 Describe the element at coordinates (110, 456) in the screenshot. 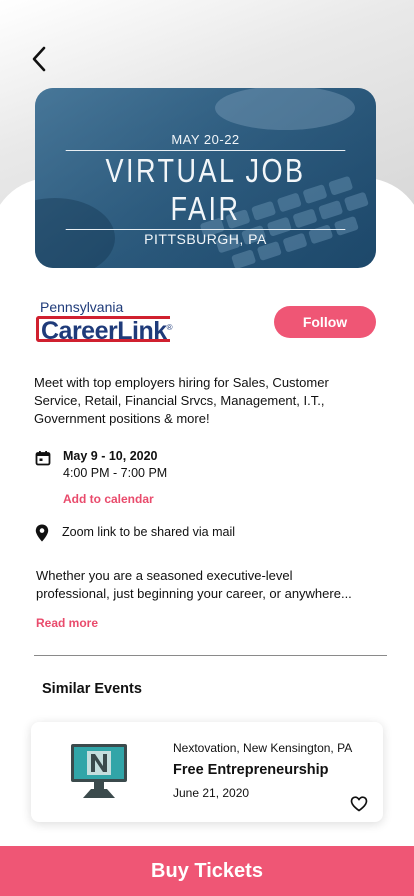

I see `event-date: May 9 - 10, 2020` at that location.